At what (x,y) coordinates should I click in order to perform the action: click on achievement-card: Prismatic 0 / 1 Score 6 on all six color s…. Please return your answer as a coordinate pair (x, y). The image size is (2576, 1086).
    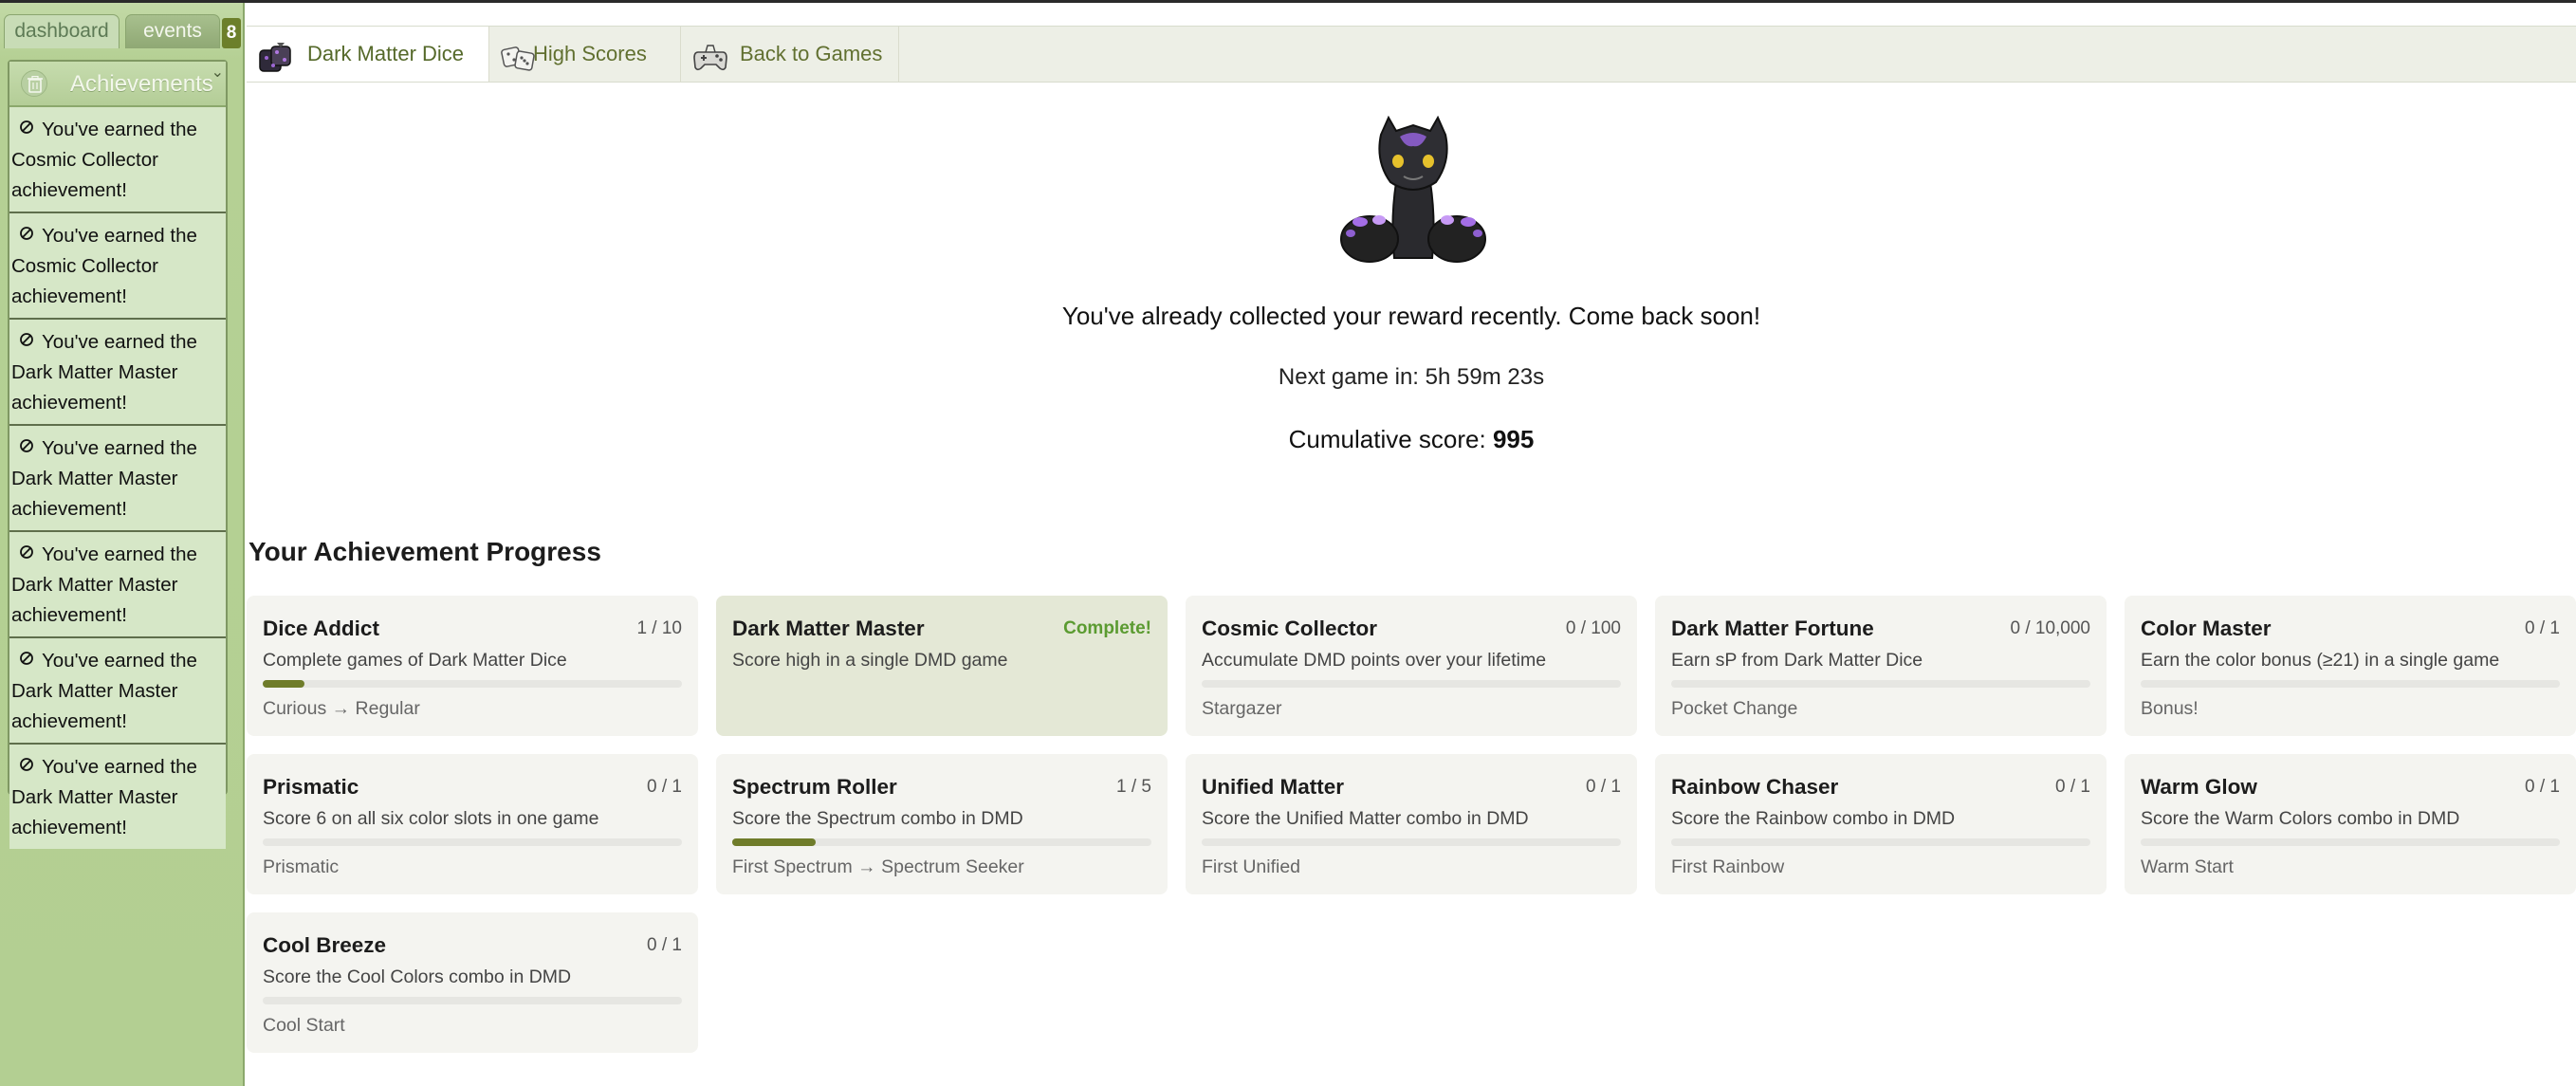
    Looking at the image, I should click on (472, 824).